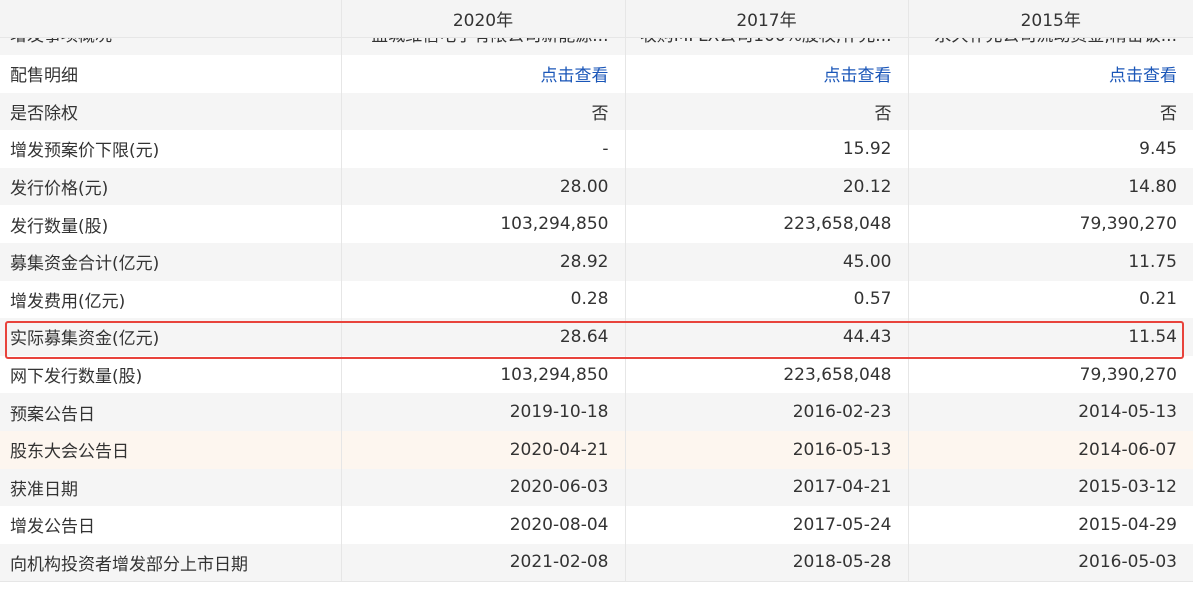 This screenshot has width=1193, height=592. What do you see at coordinates (584, 186) in the screenshot?
I see `cell-value: 28.00` at bounding box center [584, 186].